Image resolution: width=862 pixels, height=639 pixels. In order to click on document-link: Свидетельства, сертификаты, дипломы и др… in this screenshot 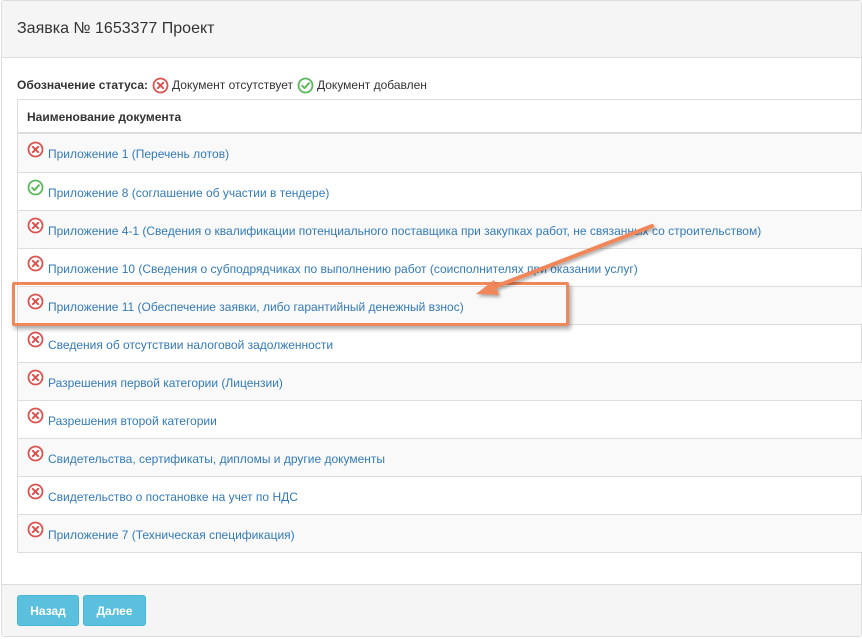, I will do `click(216, 459)`.